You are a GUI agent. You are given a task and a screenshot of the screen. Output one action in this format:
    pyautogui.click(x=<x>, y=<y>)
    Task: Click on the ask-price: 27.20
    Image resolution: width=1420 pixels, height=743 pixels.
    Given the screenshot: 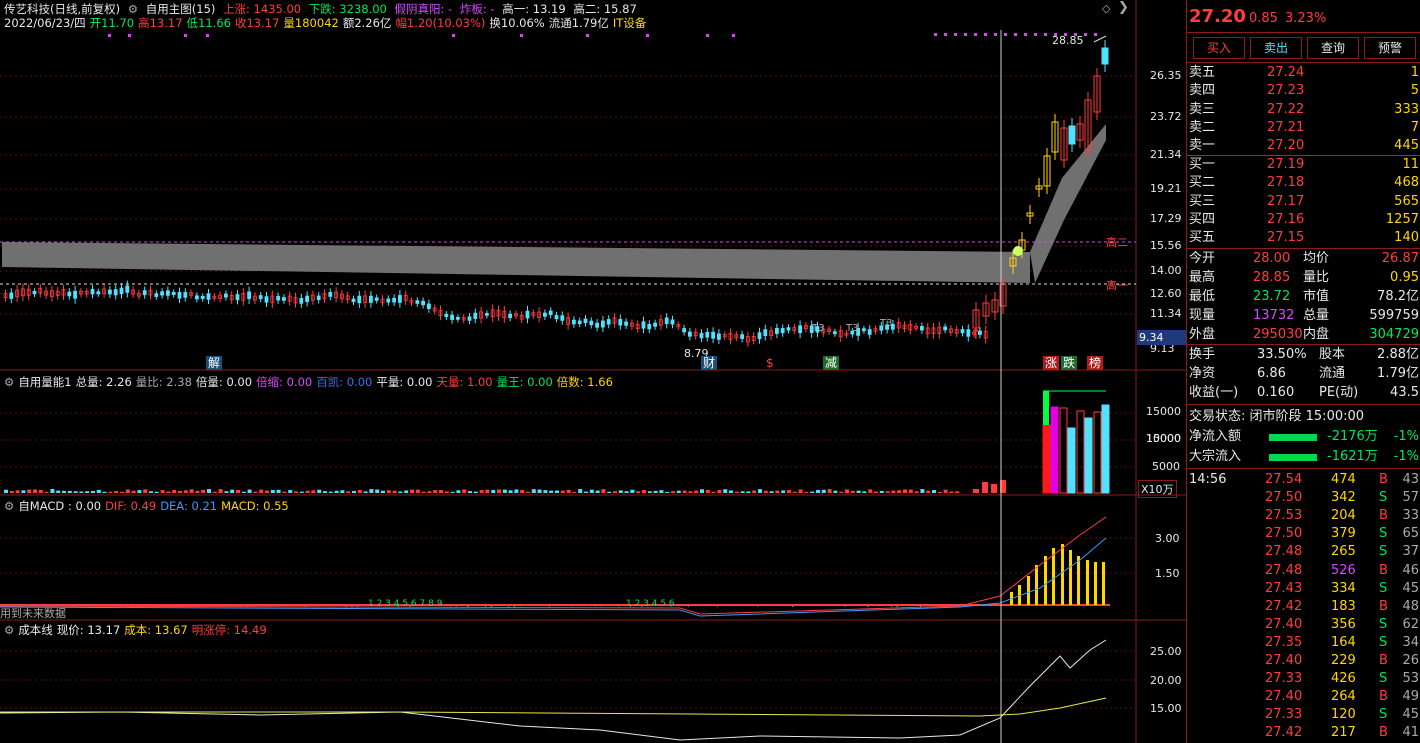 What is the action you would take?
    pyautogui.click(x=1286, y=146)
    